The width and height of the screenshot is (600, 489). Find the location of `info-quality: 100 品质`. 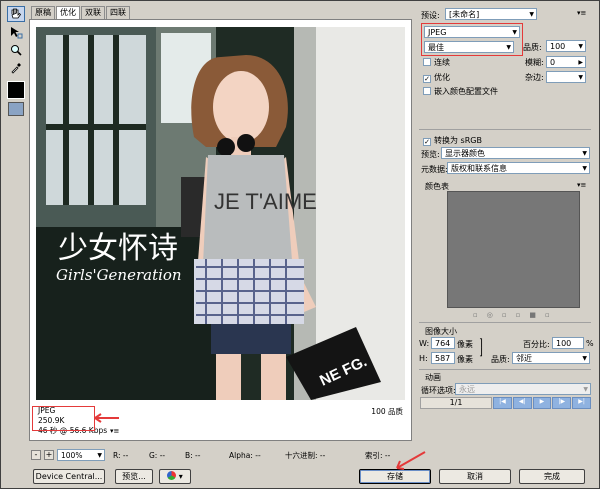

info-quality: 100 品质 is located at coordinates (387, 411).